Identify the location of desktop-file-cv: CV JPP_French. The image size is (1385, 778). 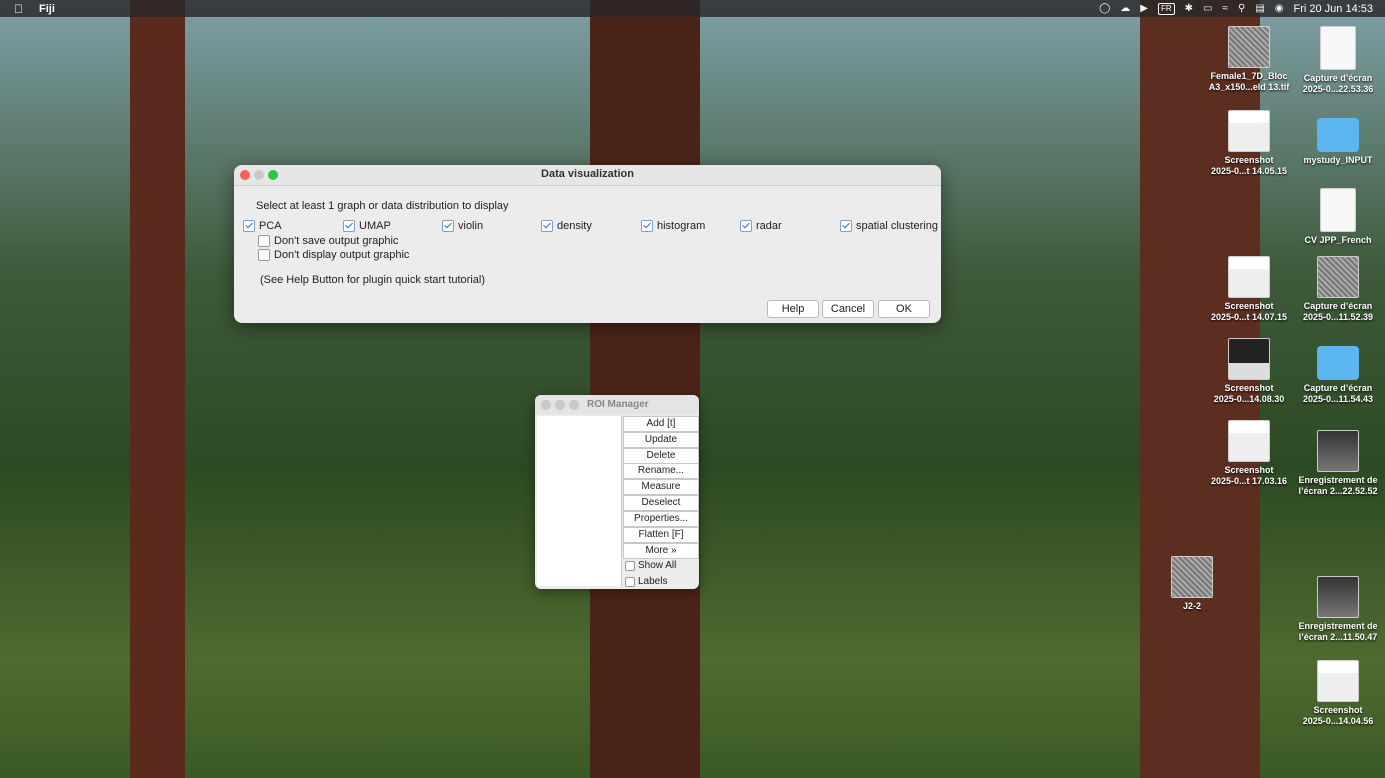
(1338, 217).